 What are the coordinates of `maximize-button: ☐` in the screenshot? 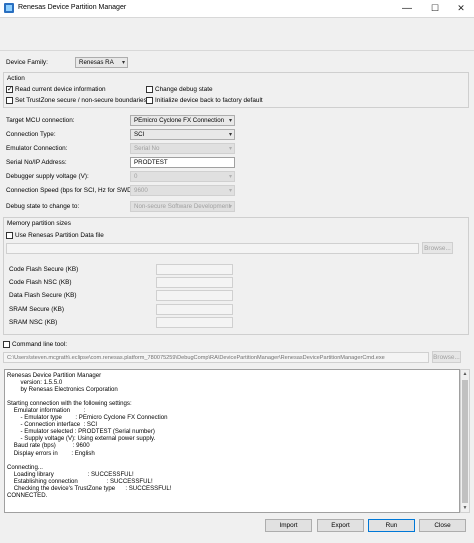 It's located at (435, 8).